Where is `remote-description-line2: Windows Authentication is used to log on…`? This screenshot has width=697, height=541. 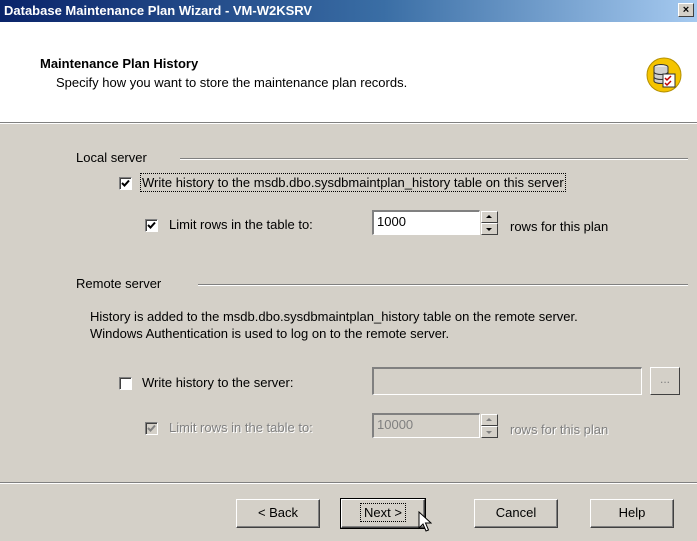 remote-description-line2: Windows Authentication is used to log on… is located at coordinates (270, 333).